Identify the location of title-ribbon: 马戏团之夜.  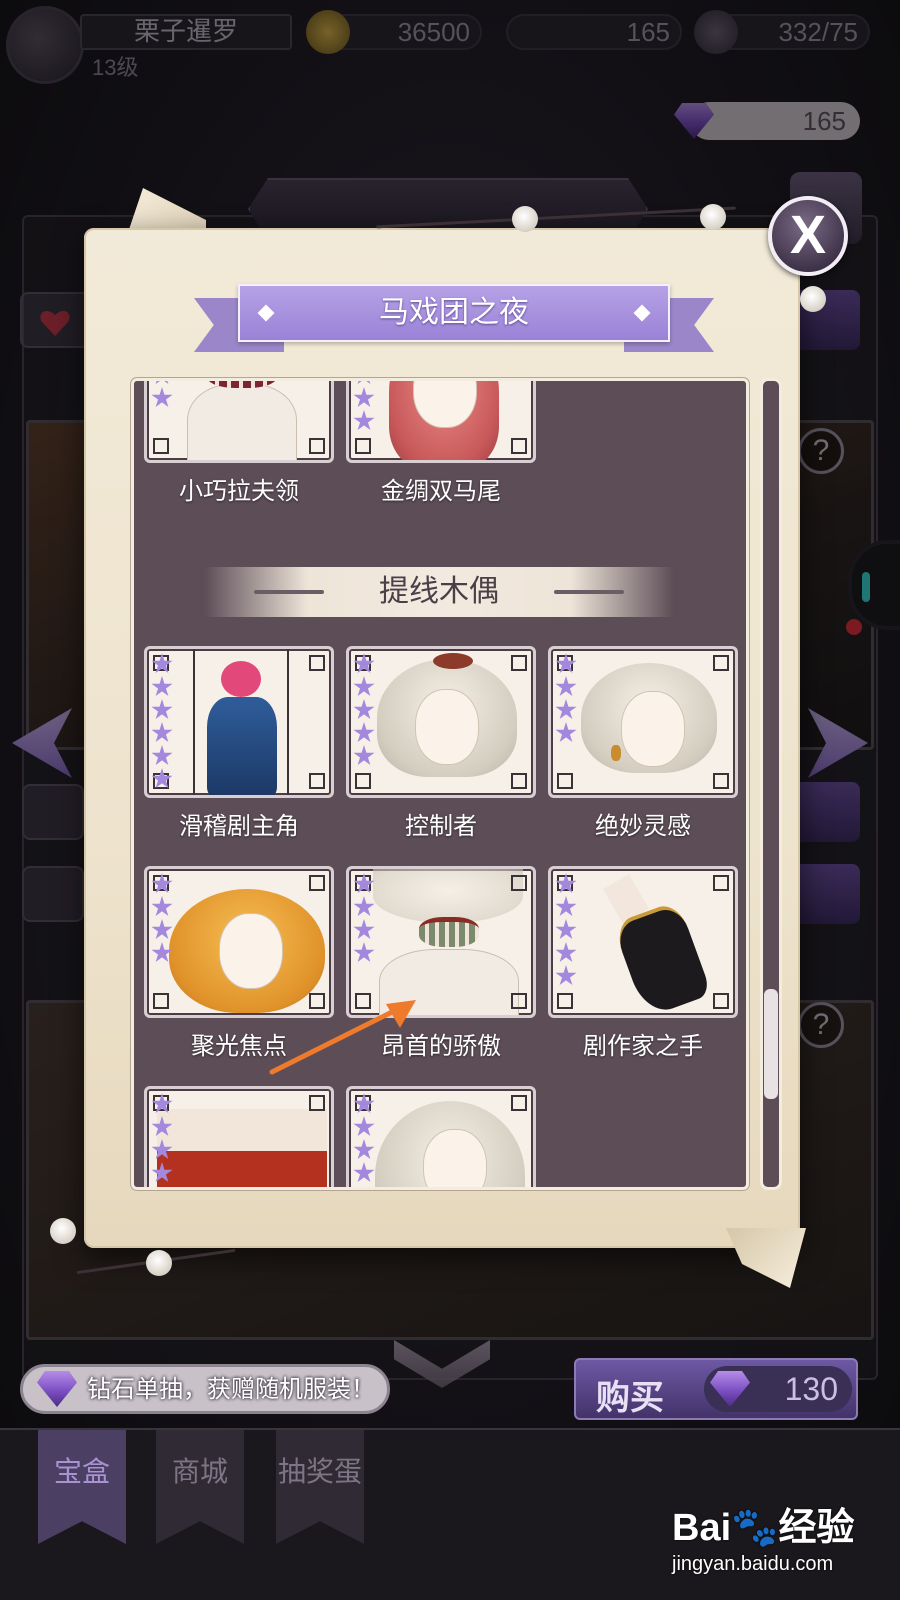
(454, 318).